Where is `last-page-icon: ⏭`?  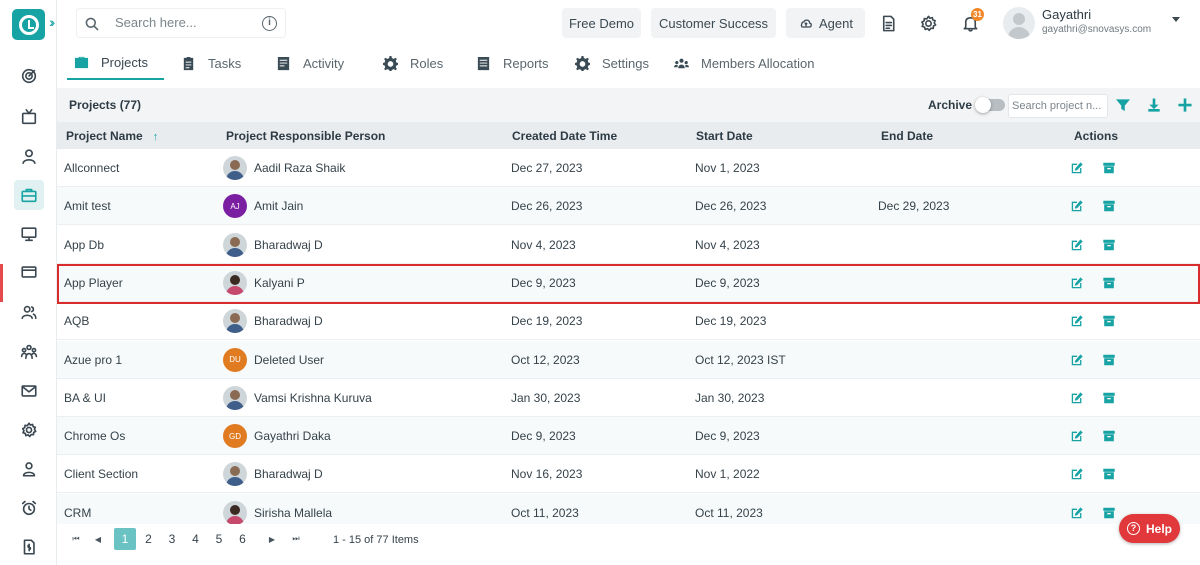
last-page-icon: ⏭ is located at coordinates (296, 539).